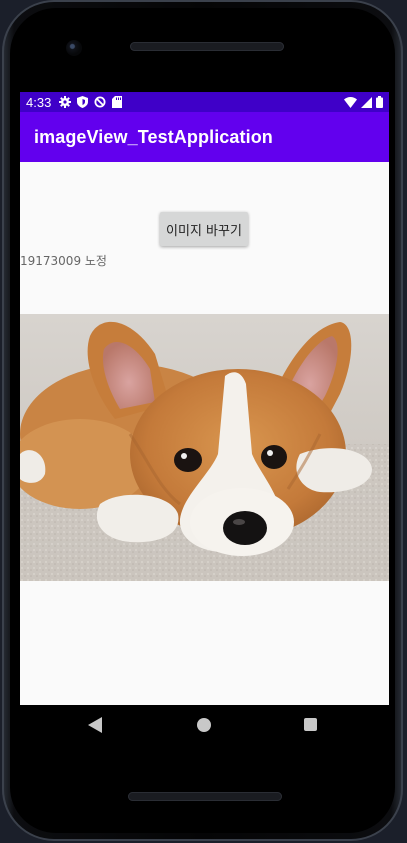  I want to click on home-icon, so click(204, 725).